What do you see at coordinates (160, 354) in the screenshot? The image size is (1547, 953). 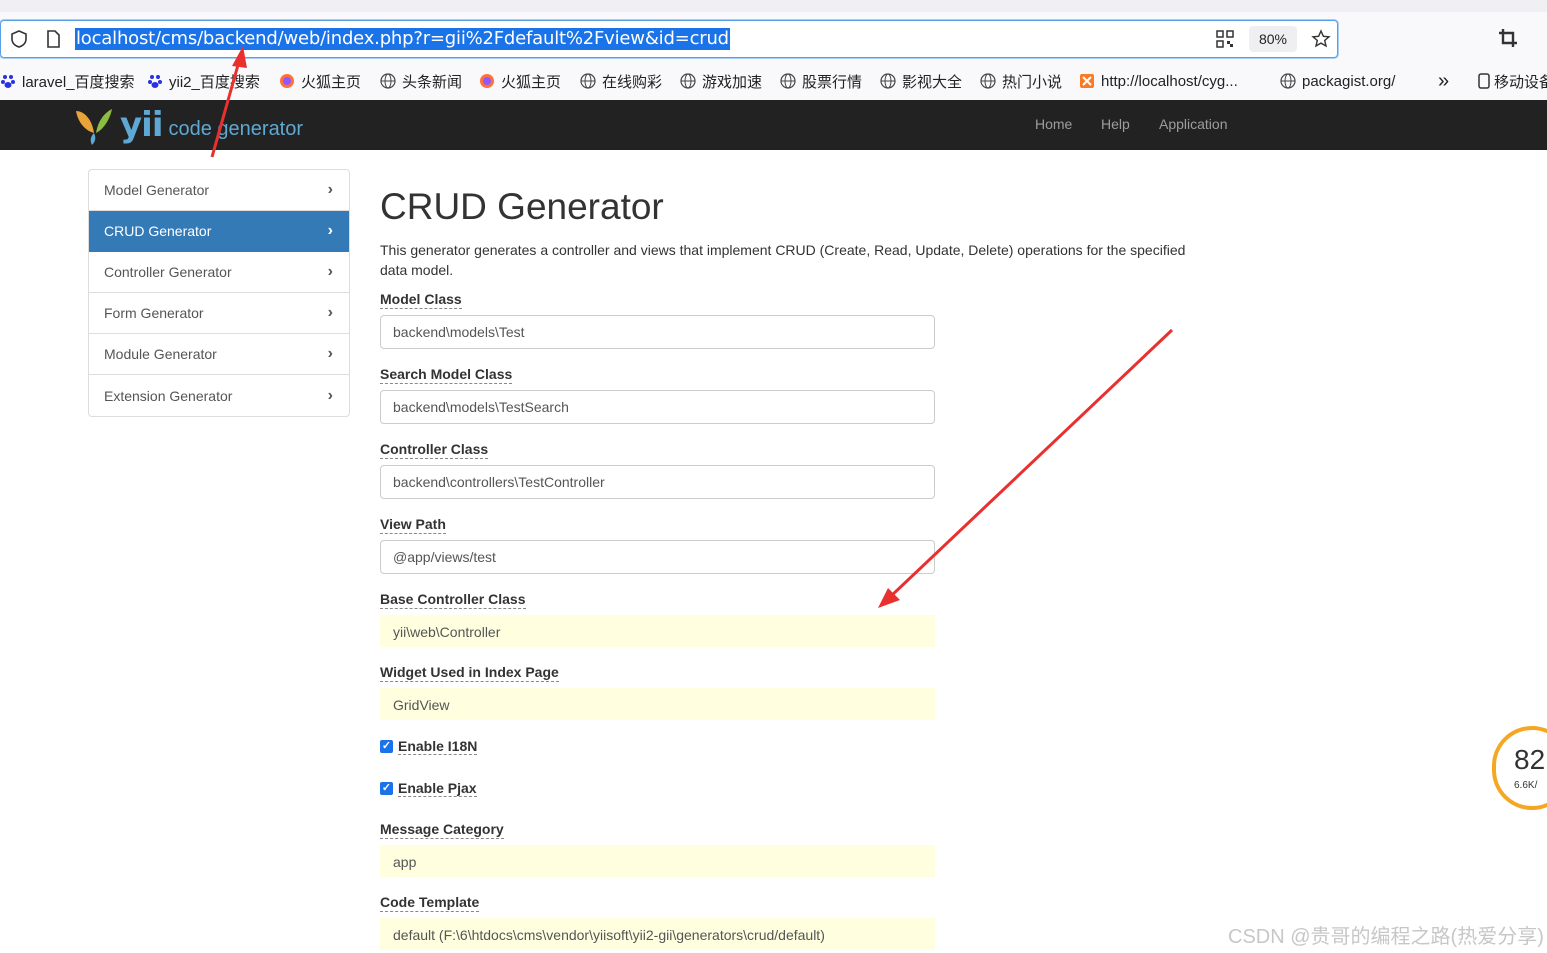 I see `sidebar-item-label: Module Generator` at bounding box center [160, 354].